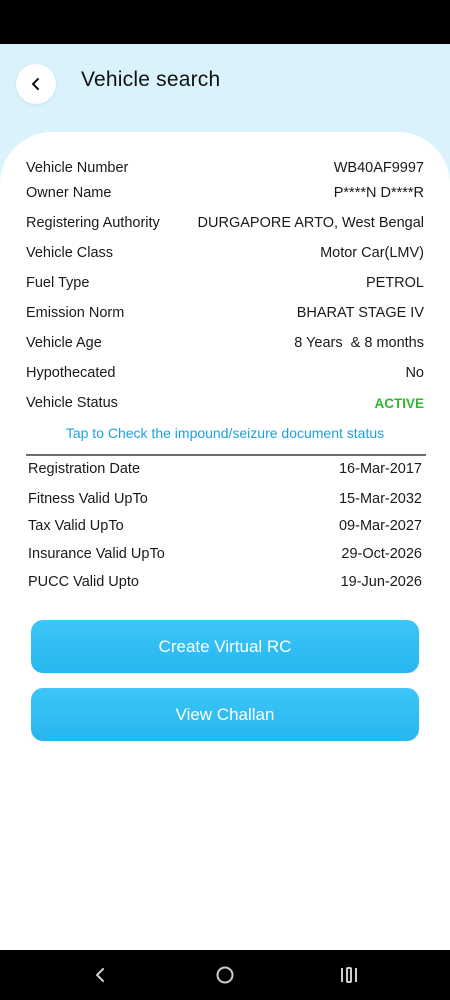 This screenshot has width=450, height=1000. What do you see at coordinates (225, 499) in the screenshot?
I see `date-row-fitness: Fitness Valid UpTo 15-Mar-2032` at bounding box center [225, 499].